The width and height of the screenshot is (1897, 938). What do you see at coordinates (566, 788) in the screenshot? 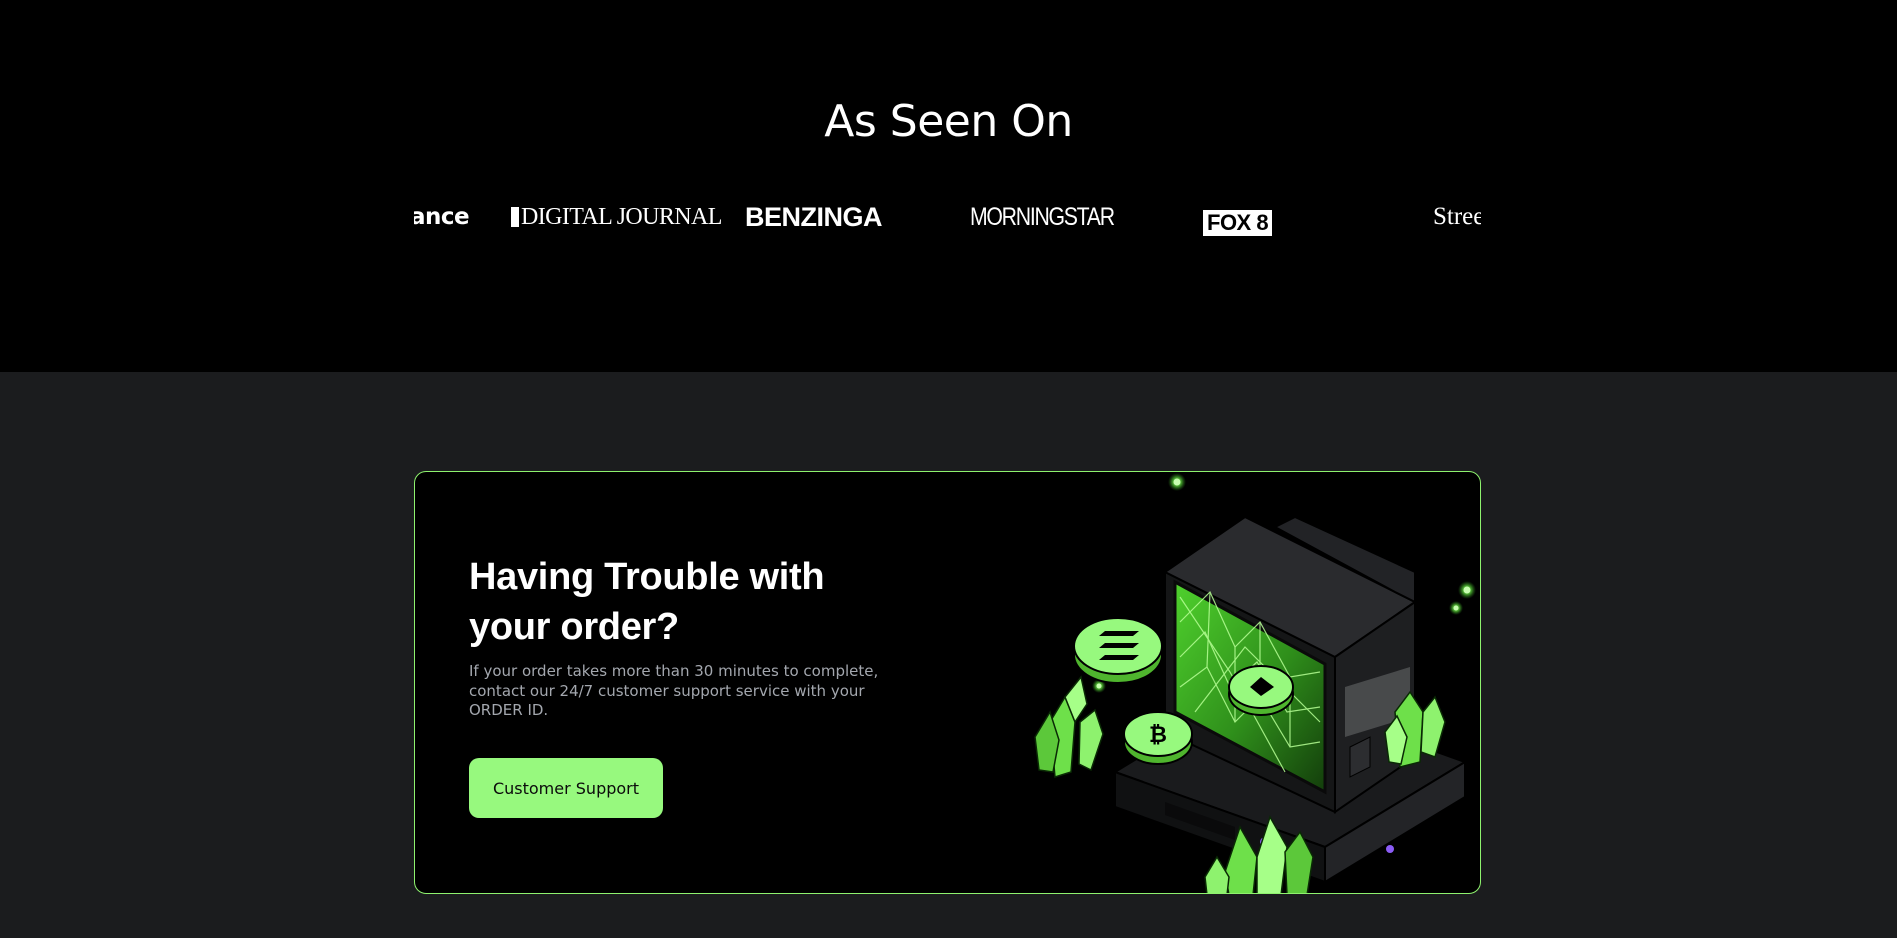
I see `customer-support-button: Customer Support` at bounding box center [566, 788].